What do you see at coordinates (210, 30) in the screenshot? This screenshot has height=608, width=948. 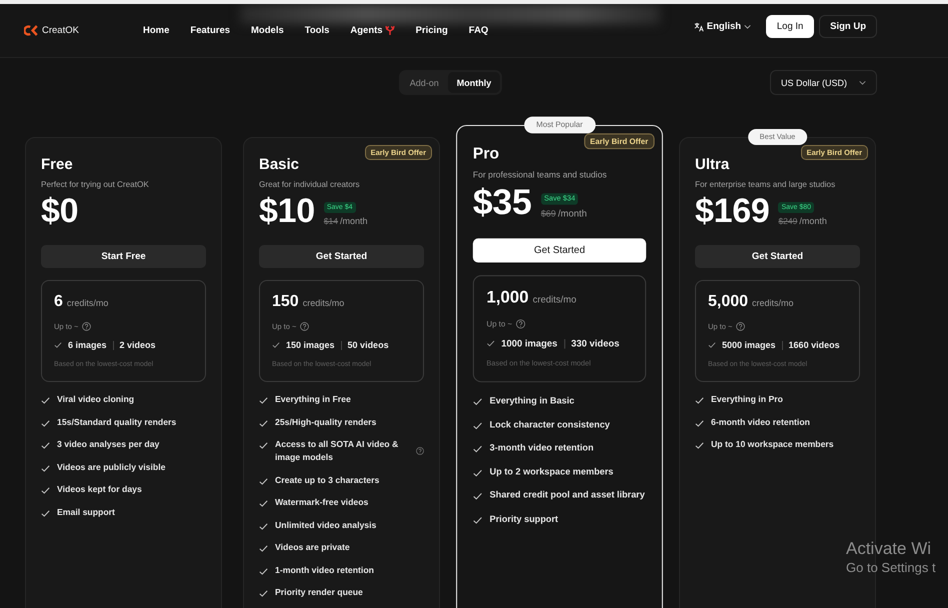 I see `nav-link: Features` at bounding box center [210, 30].